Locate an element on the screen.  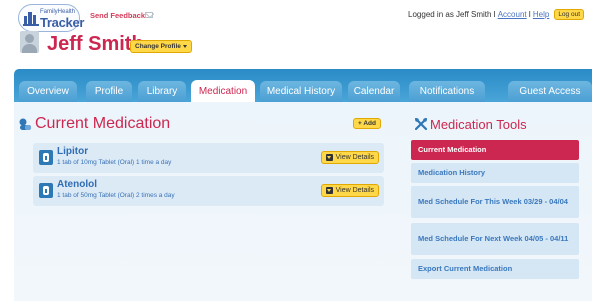
logged-in-text: Logged in as Jeff Smith is located at coordinates (450, 14).